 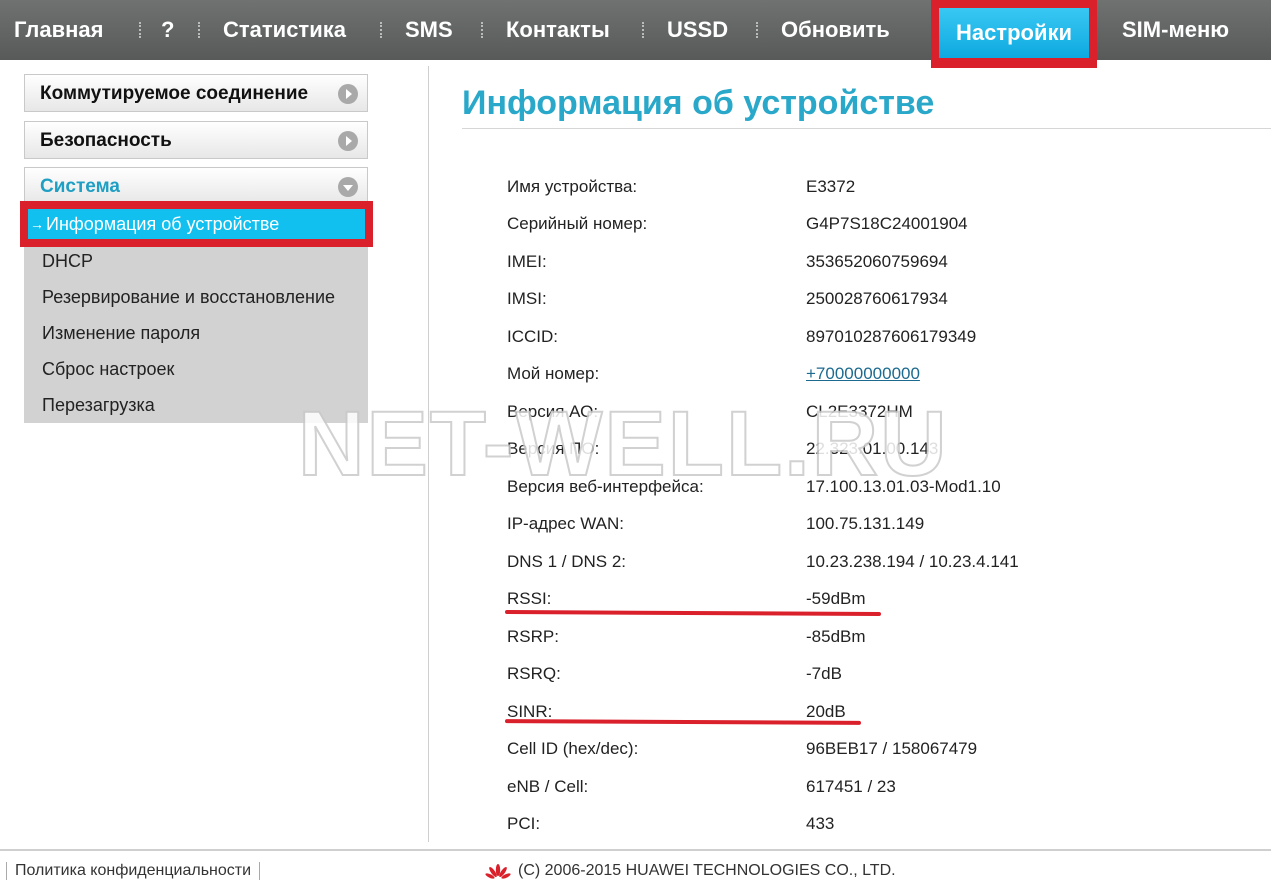 What do you see at coordinates (835, 30) in the screenshot?
I see `nav-update: Обновить` at bounding box center [835, 30].